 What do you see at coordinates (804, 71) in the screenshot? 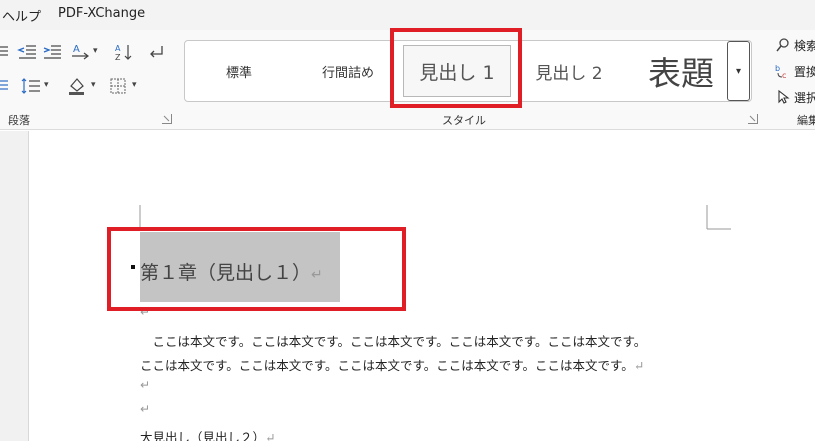
I see `replace-label: 置換` at bounding box center [804, 71].